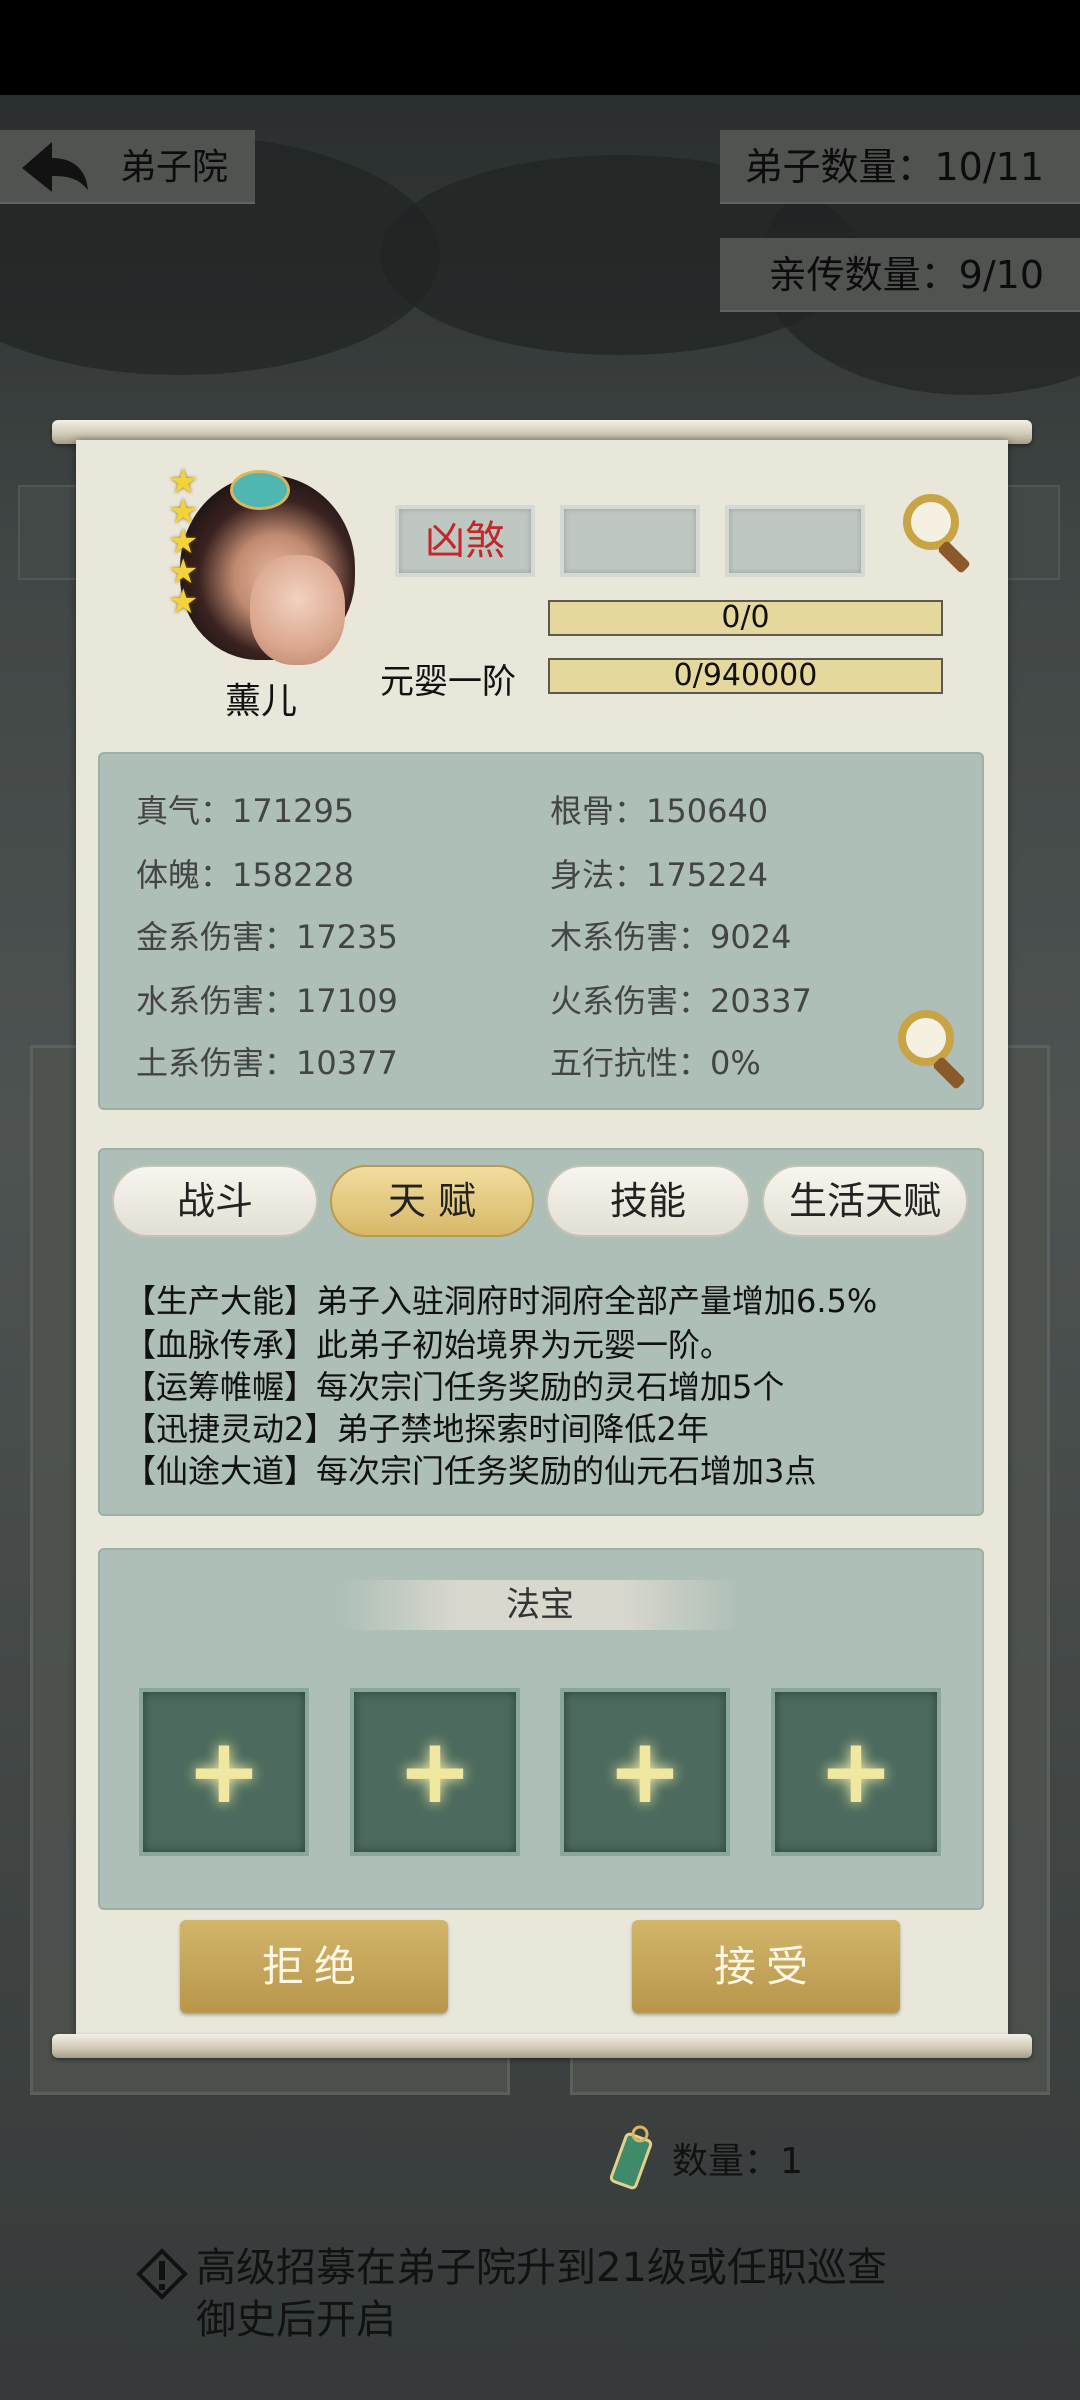 The width and height of the screenshot is (1080, 2400). What do you see at coordinates (454, 1387) in the screenshot?
I see `talent-line: 【运筹帷幄】每次宗门任务奖励的灵石增加5个` at bounding box center [454, 1387].